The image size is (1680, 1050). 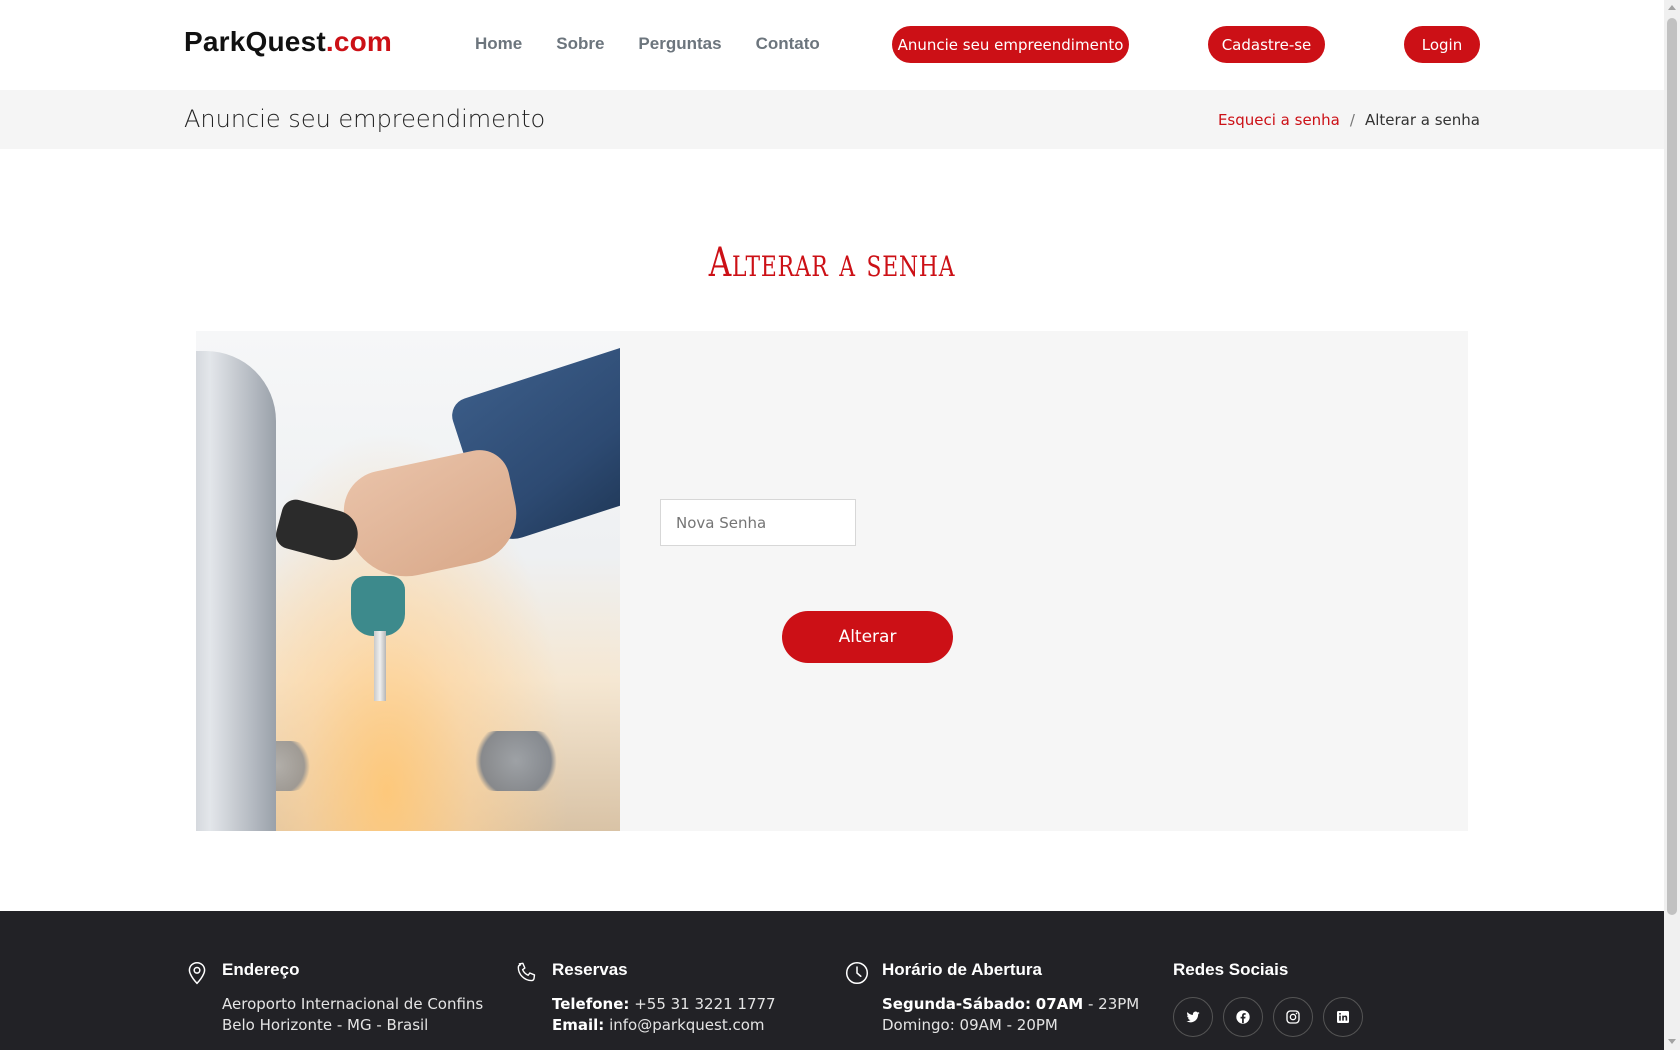 I want to click on page-title: Anuncie seu empreendimento, so click(x=365, y=119).